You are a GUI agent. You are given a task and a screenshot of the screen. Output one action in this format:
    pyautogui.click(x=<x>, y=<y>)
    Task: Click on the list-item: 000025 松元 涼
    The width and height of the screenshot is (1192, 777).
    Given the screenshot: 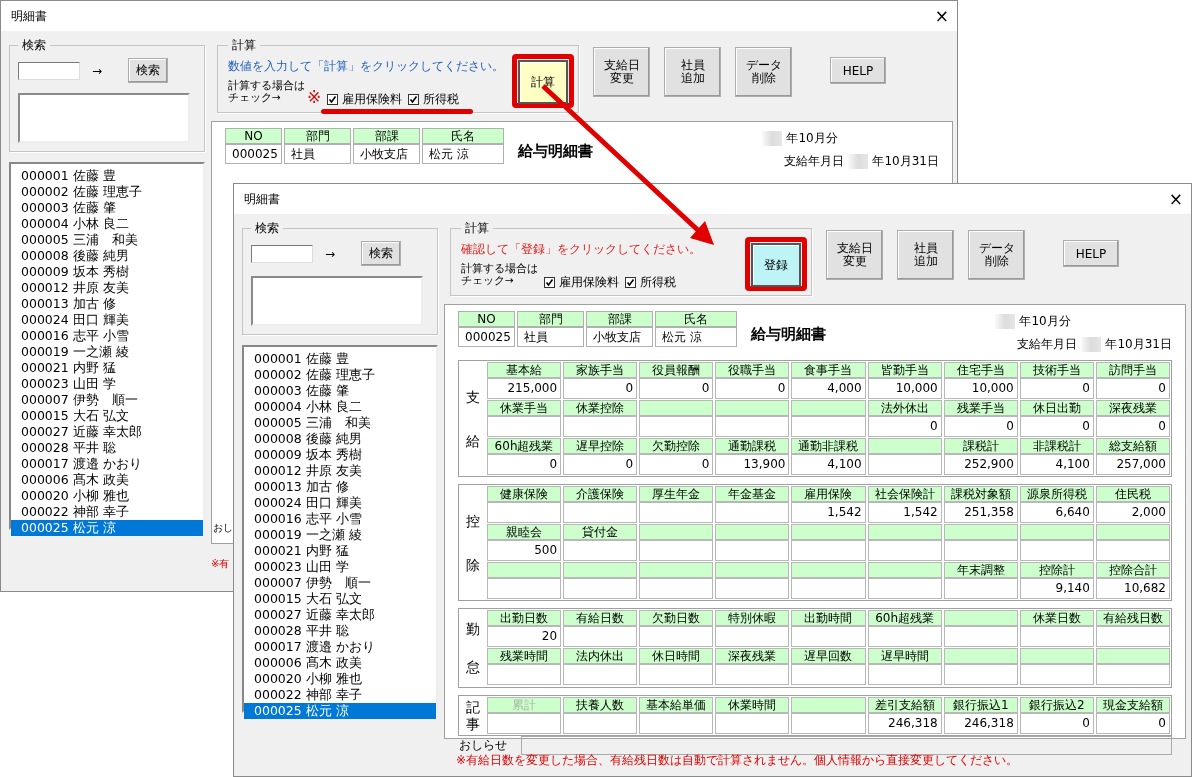 What is the action you would take?
    pyautogui.click(x=107, y=528)
    